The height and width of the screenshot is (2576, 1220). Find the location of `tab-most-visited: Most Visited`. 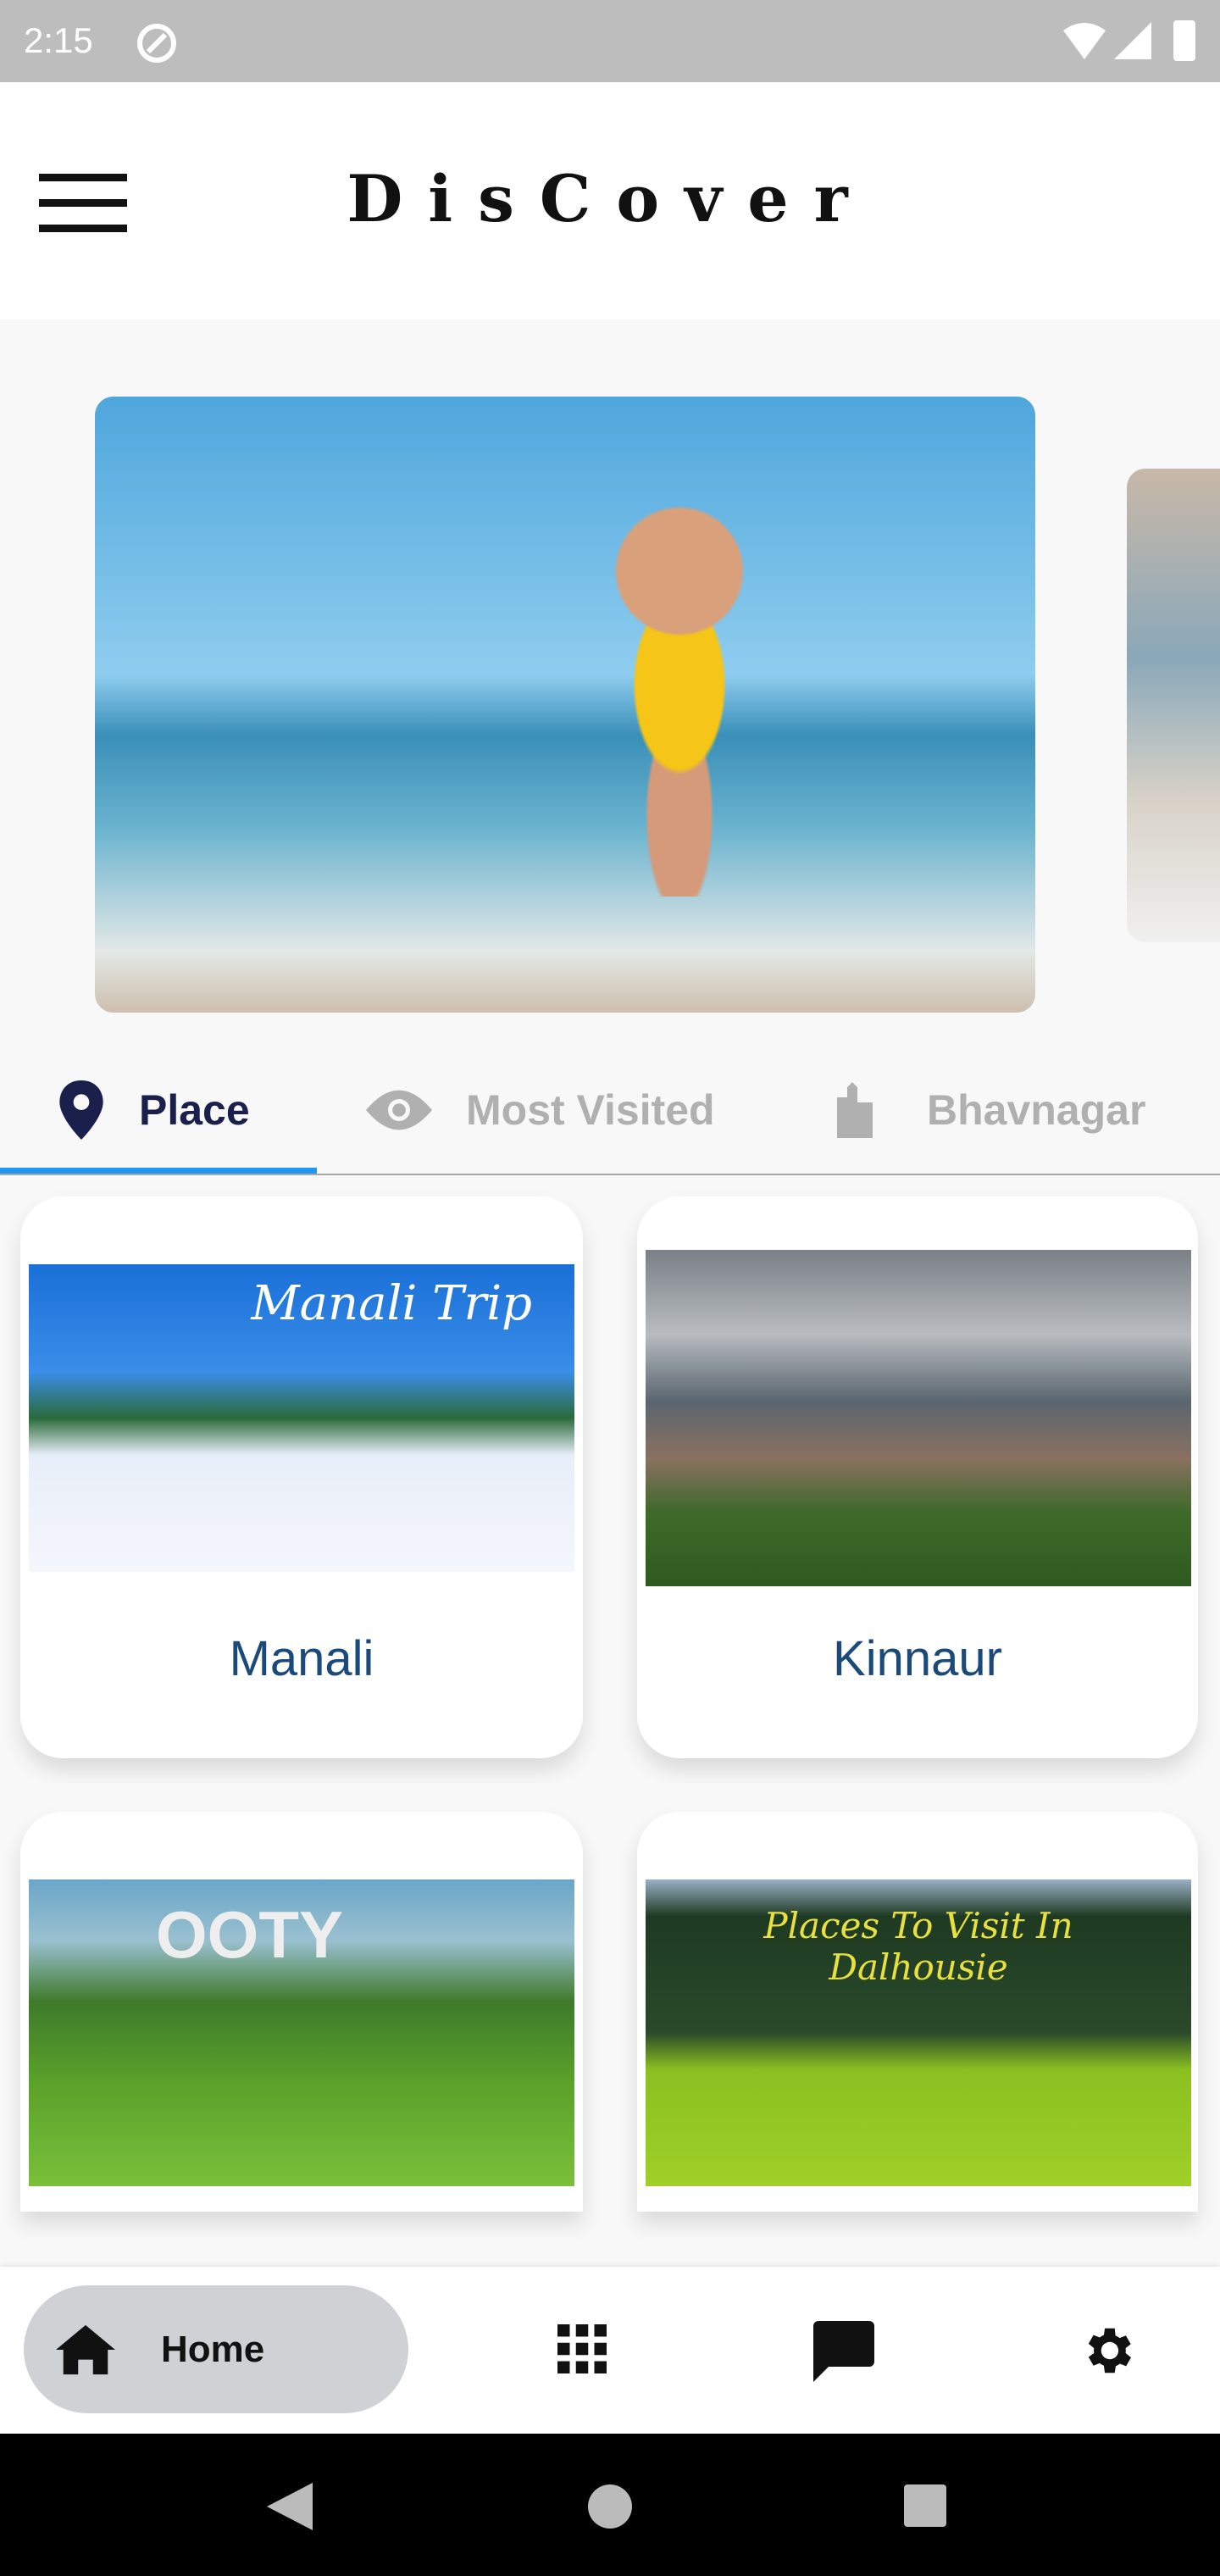

tab-most-visited: Most Visited is located at coordinates (540, 1110).